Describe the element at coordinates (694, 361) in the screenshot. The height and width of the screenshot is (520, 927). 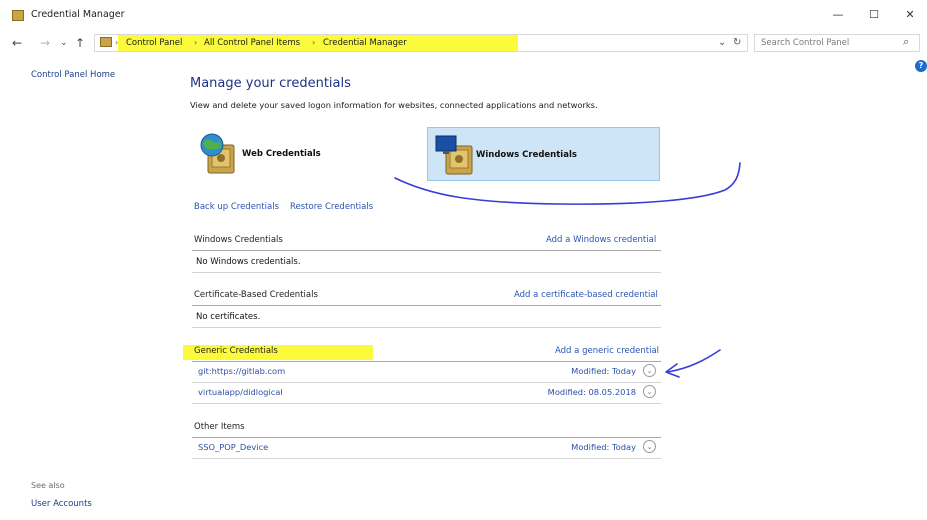
I see `arrow-annotation` at that location.